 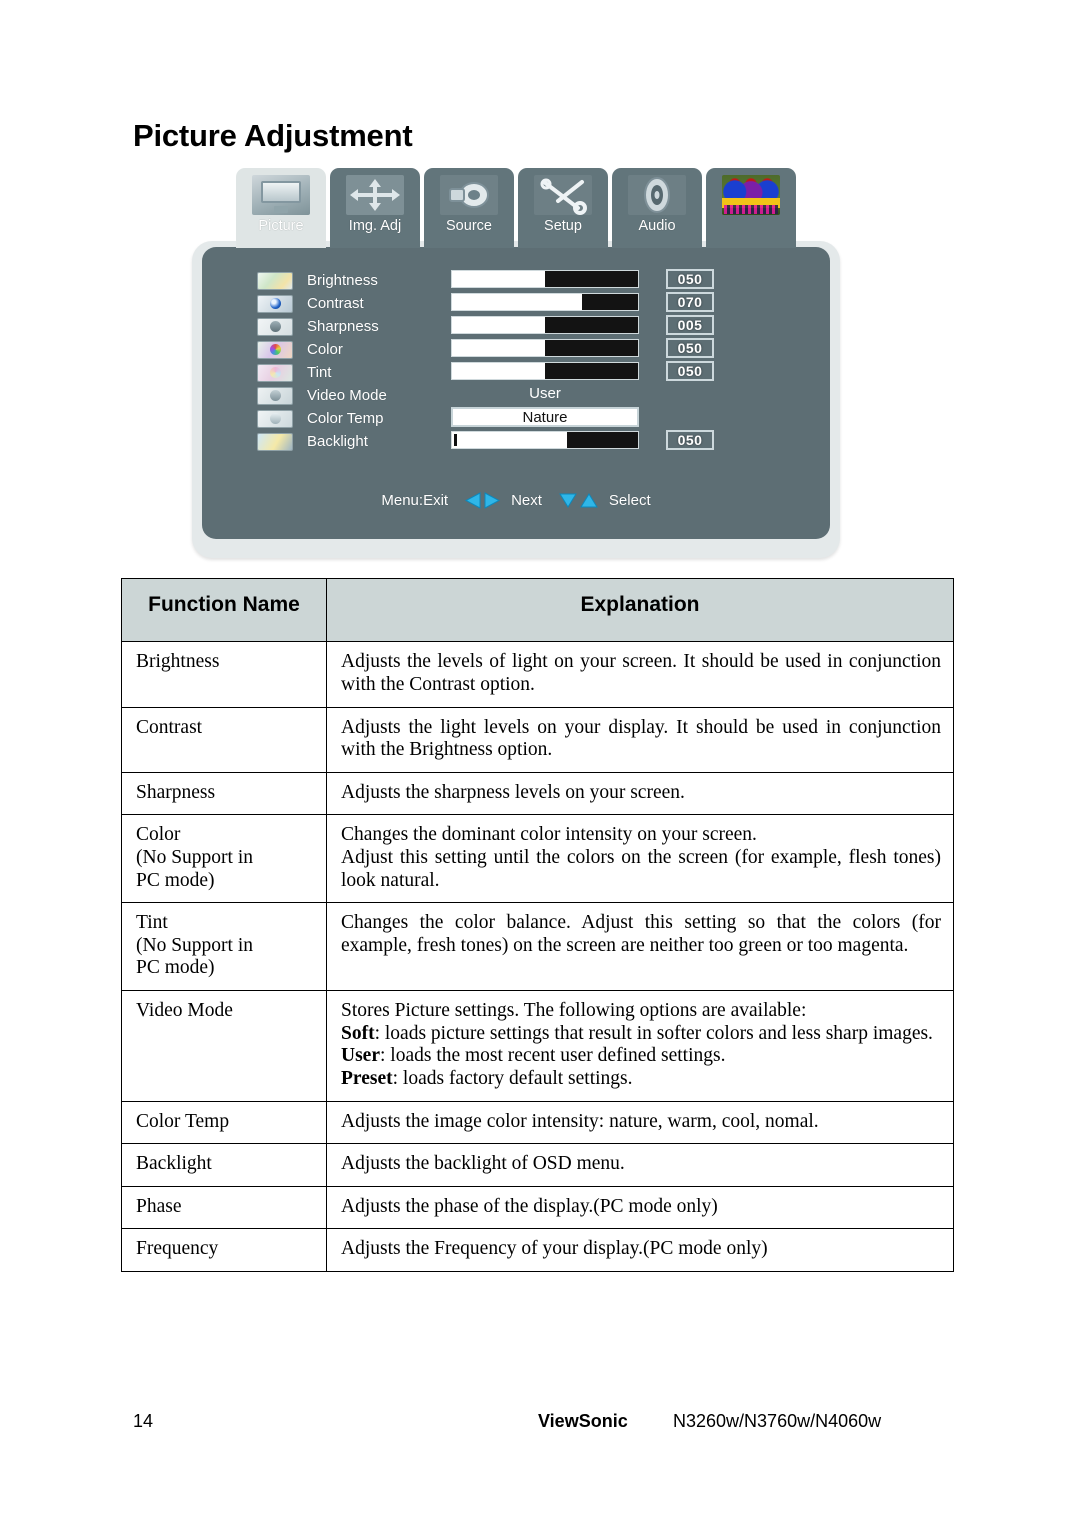 I want to click on osd-hint-bar: Menu:Exit Next Select, so click(x=516, y=500).